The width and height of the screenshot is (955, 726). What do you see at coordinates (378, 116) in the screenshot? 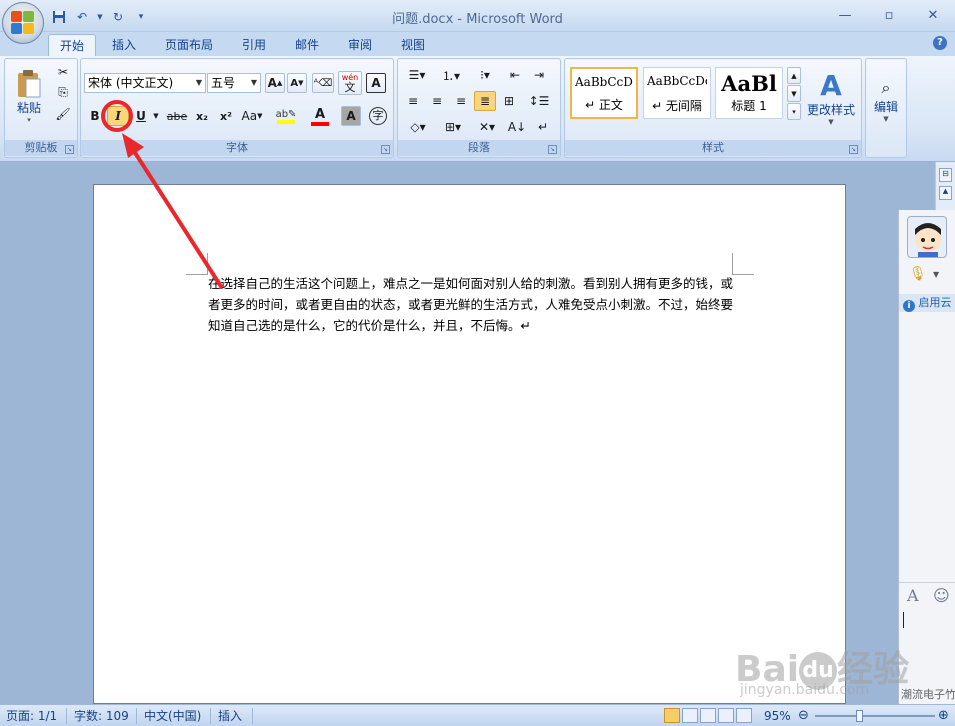
I see `enclose-characters-button: 字` at bounding box center [378, 116].